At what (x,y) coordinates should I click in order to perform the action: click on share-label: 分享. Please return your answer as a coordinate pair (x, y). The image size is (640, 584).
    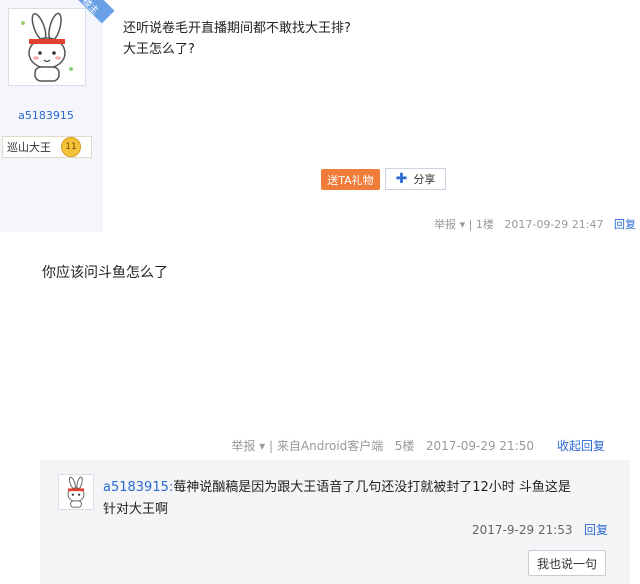
    Looking at the image, I should click on (424, 179).